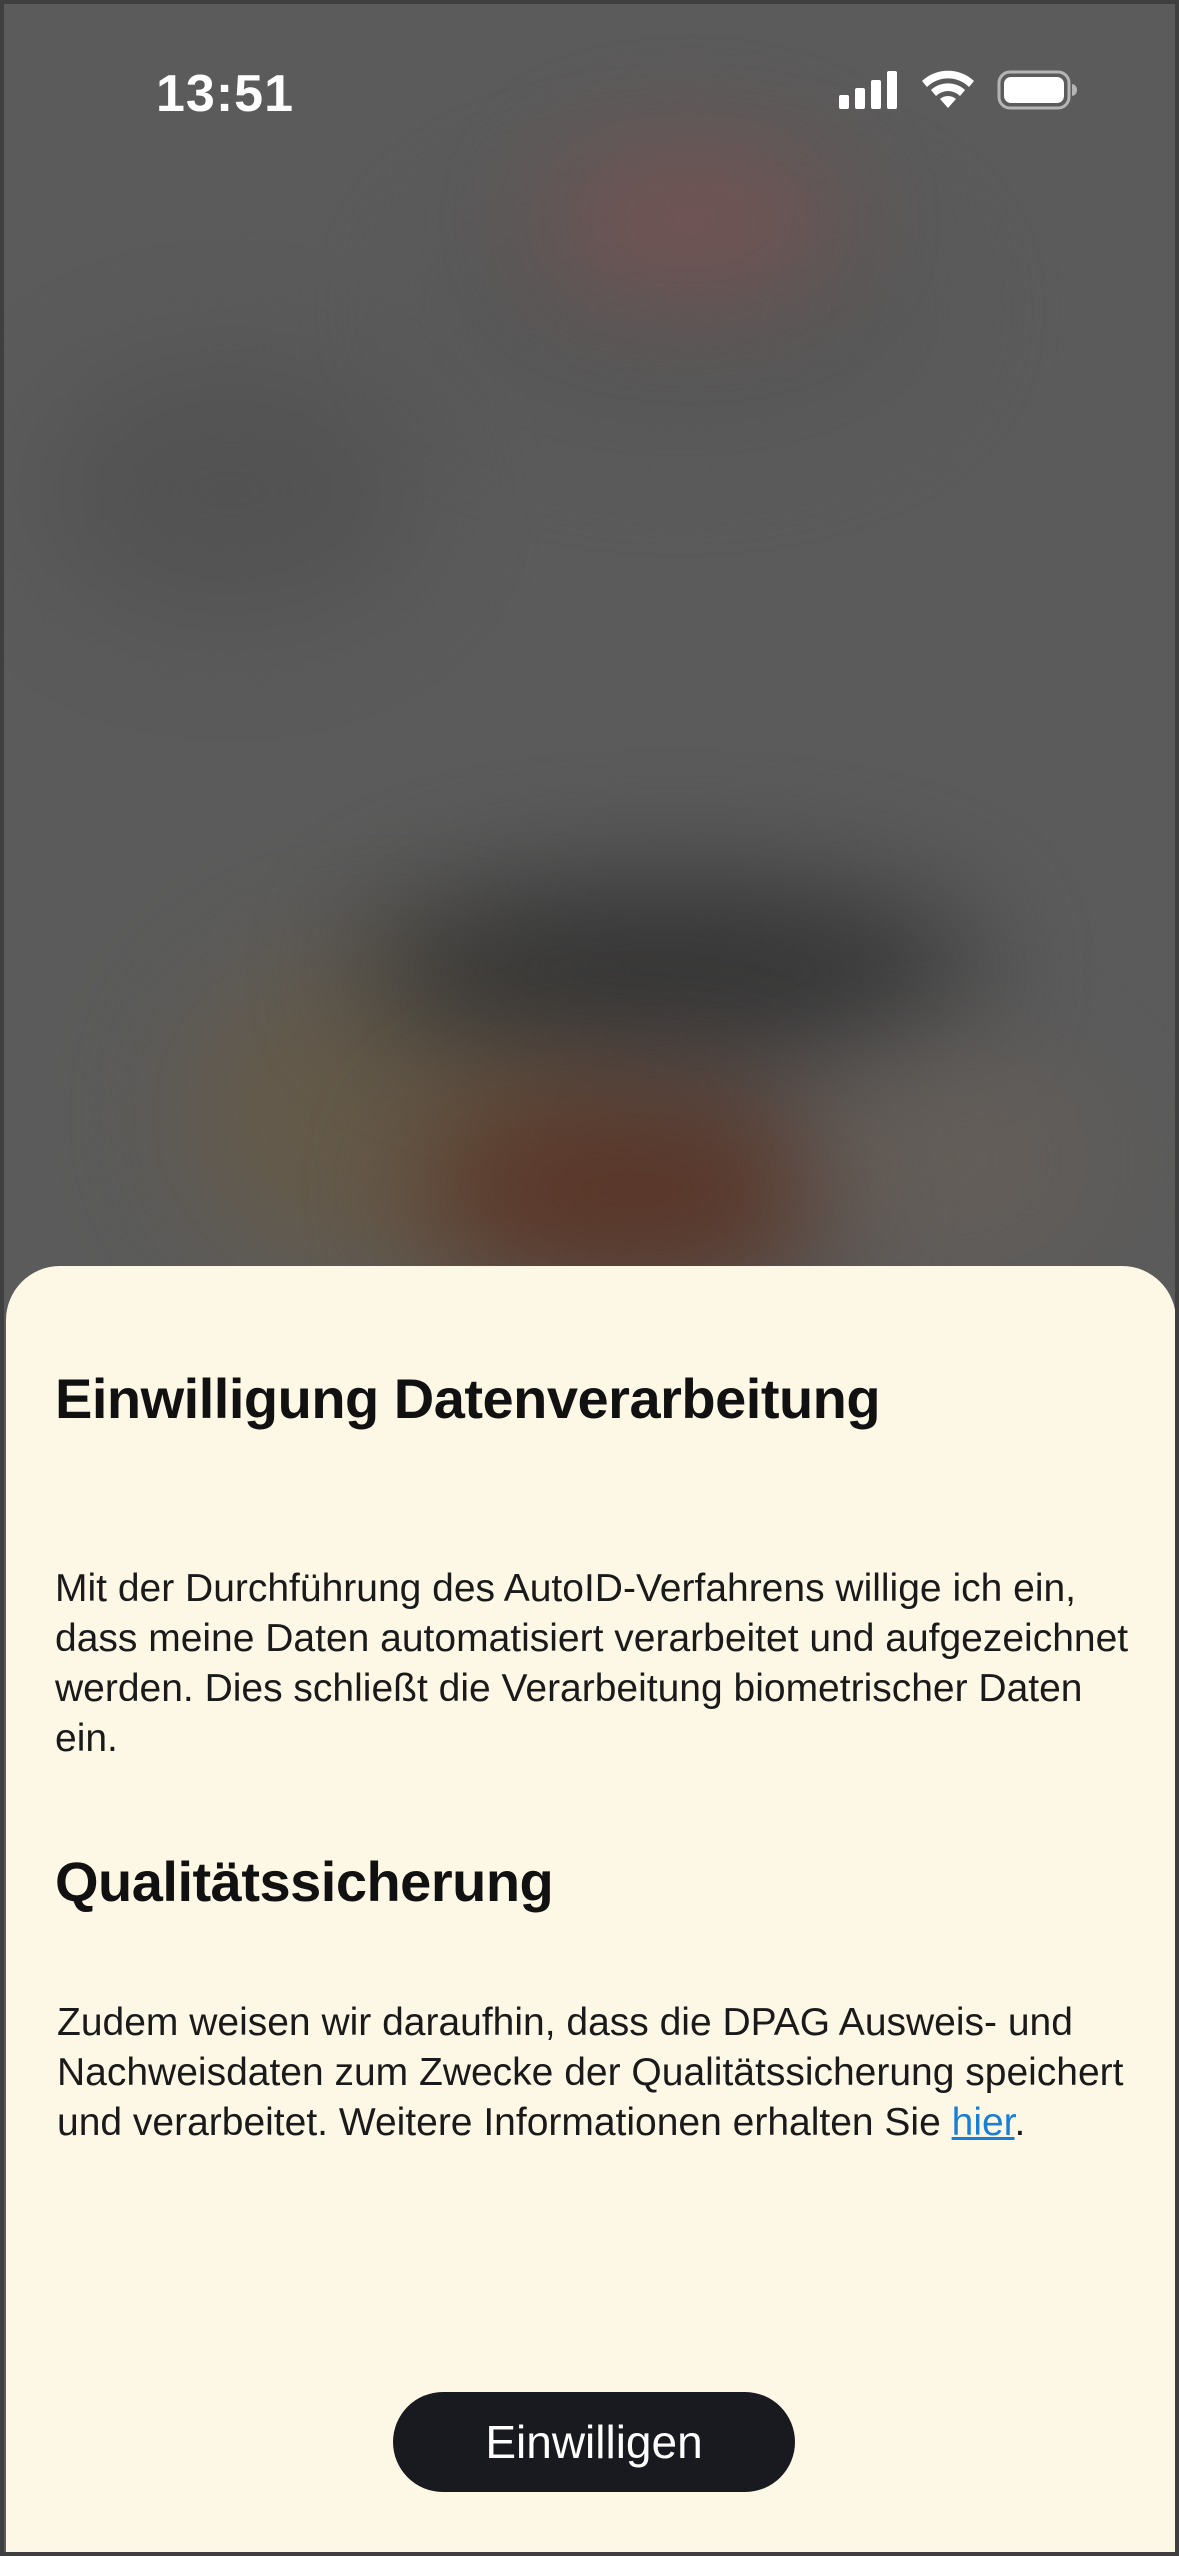 This screenshot has height=2556, width=1179. I want to click on status-bar: 13:51, so click(589, 95).